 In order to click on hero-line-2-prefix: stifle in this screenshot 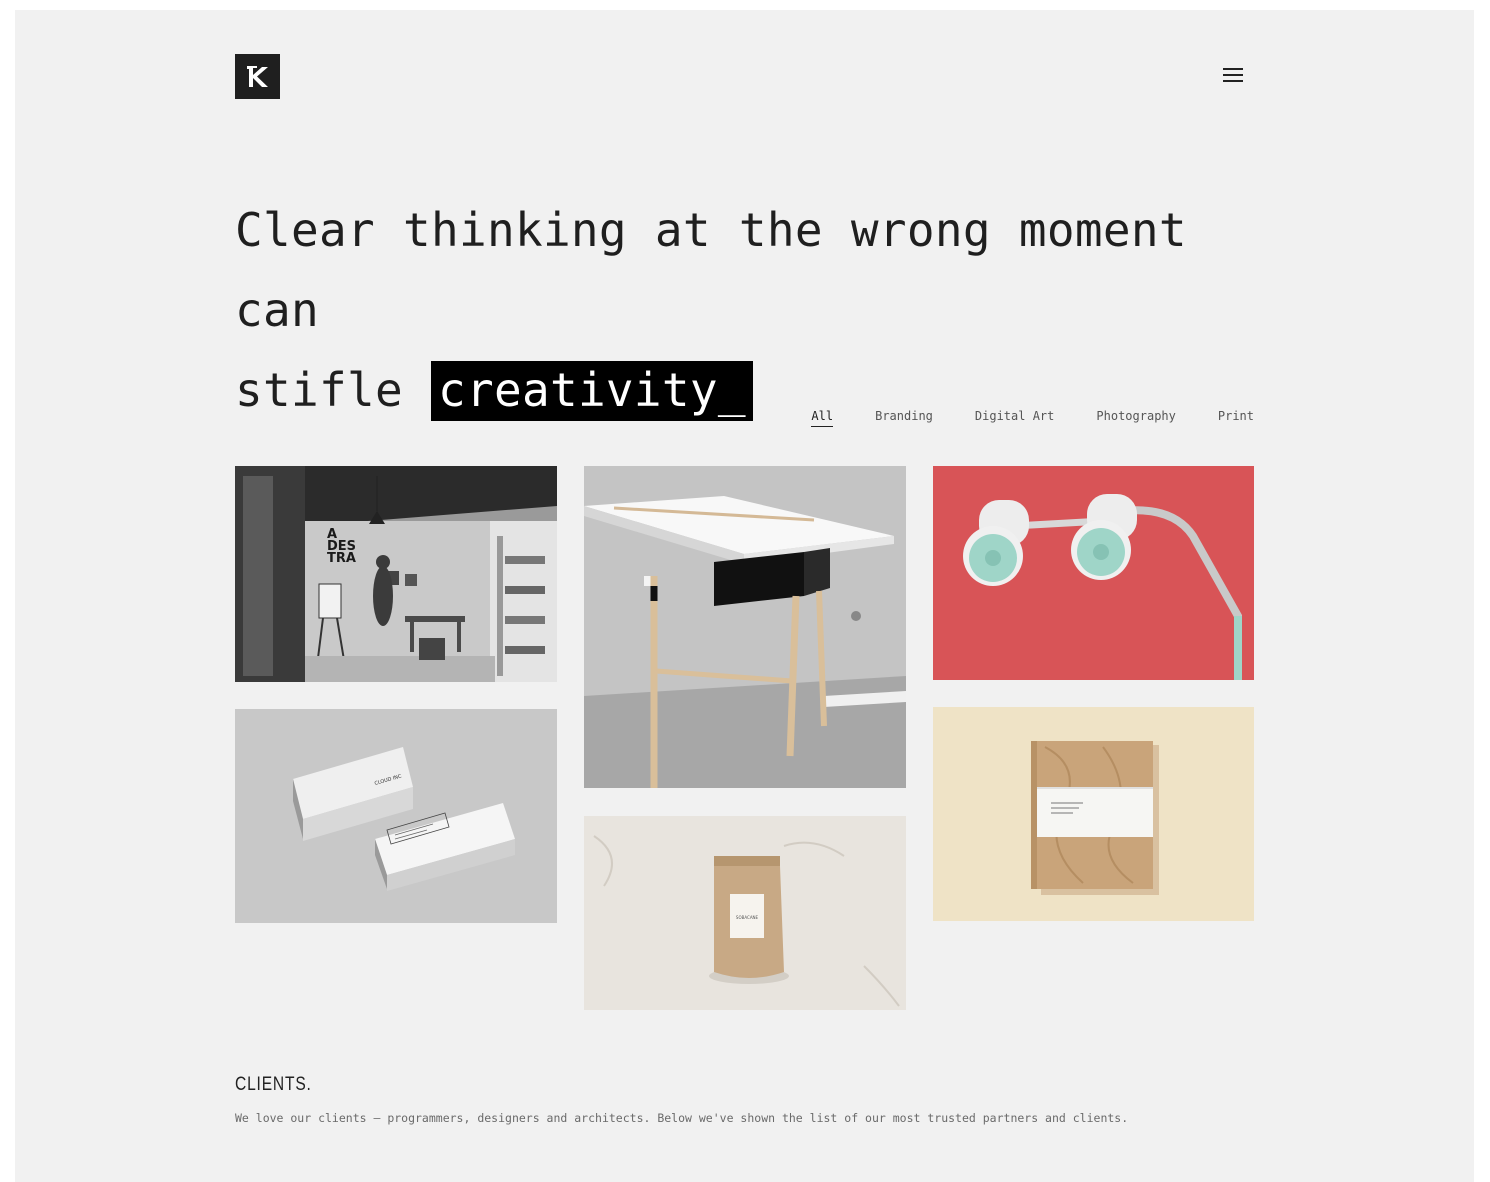, I will do `click(319, 390)`.